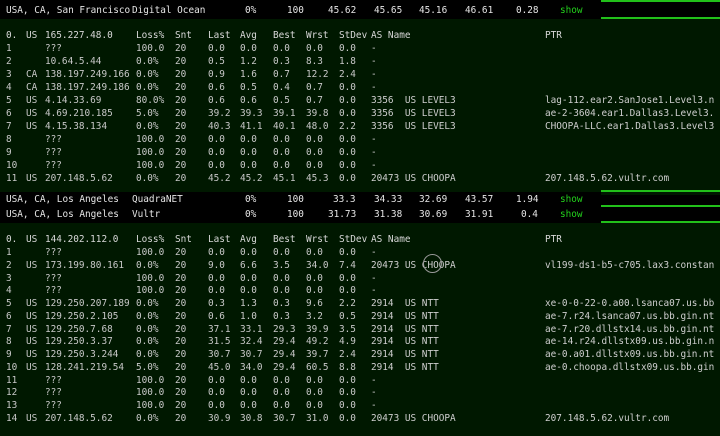 The image size is (720, 436). Describe the element at coordinates (9, 126) in the screenshot. I see `cell-hop: 7` at that location.